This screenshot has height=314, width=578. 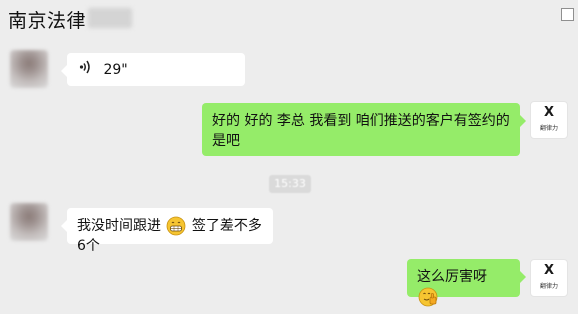 I want to click on chat-title: 南京法律, so click(x=47, y=21).